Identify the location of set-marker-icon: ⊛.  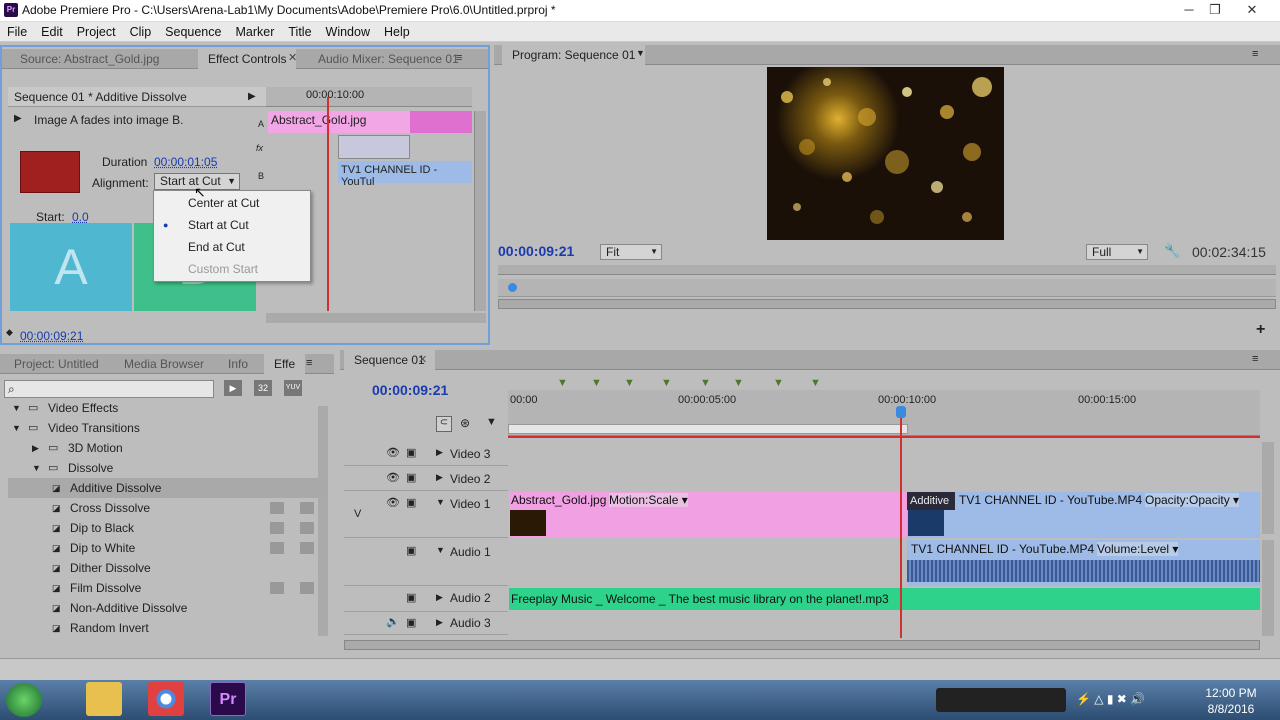
(465, 423).